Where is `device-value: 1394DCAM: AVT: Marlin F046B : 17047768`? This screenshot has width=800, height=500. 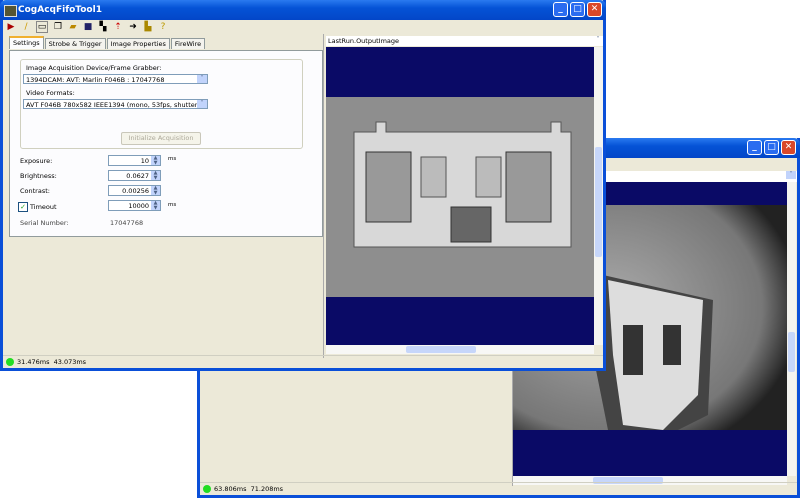
device-value: 1394DCAM: AVT: Marlin F046B : 17047768 is located at coordinates (95, 80).